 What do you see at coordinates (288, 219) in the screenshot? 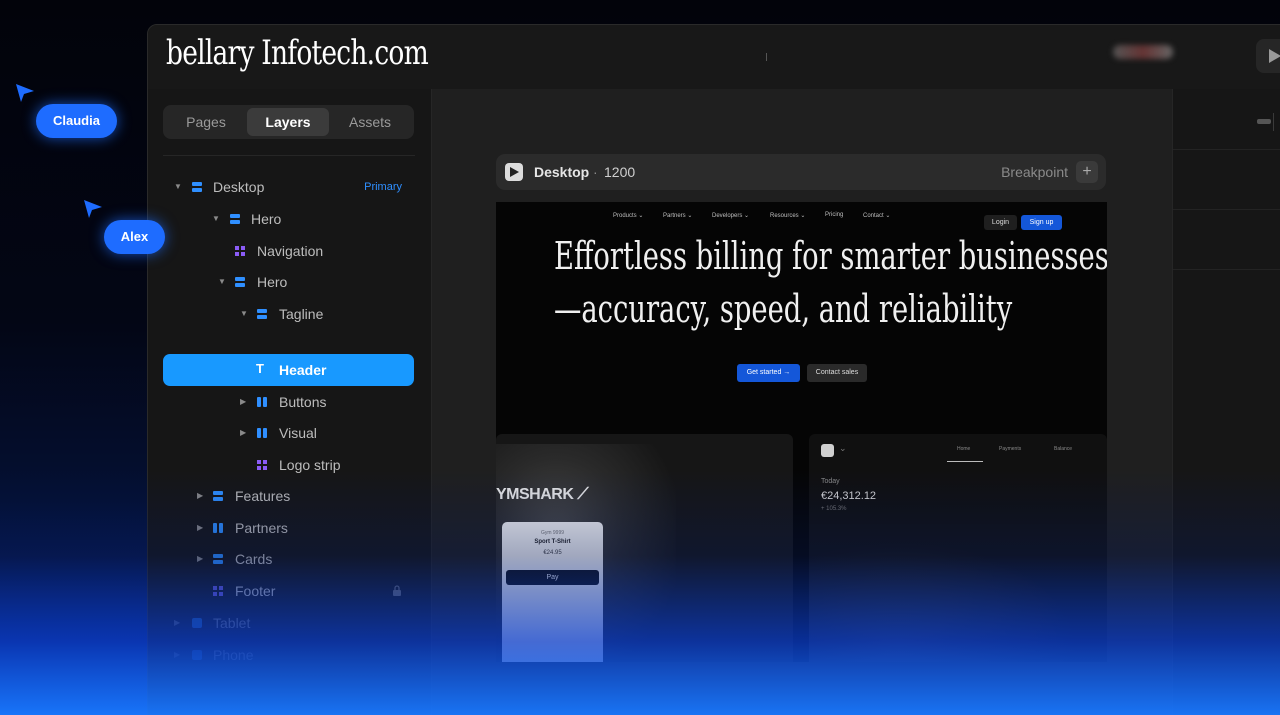
I see `layer-row-hero: ▼ Hero` at bounding box center [288, 219].